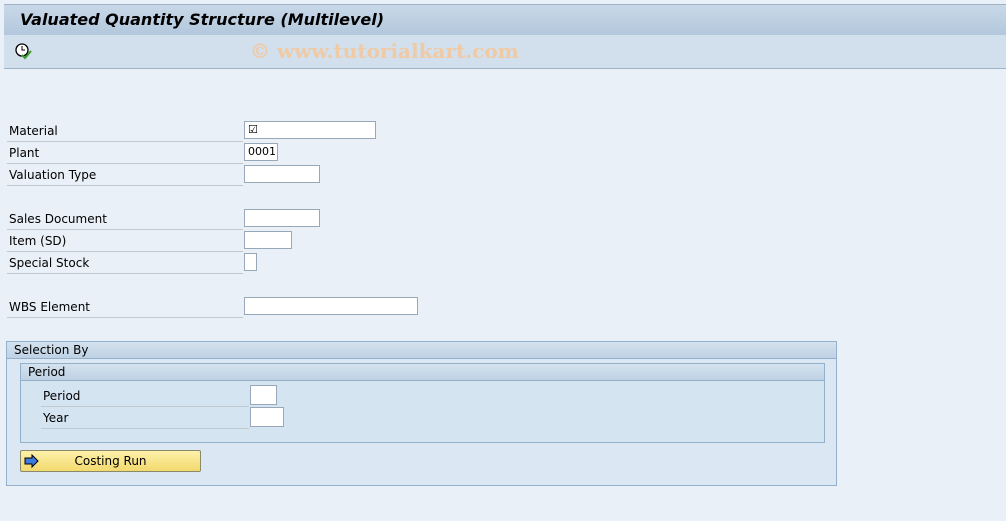  What do you see at coordinates (125, 241) in the screenshot?
I see `item-sd-label: Item (SD)` at bounding box center [125, 241].